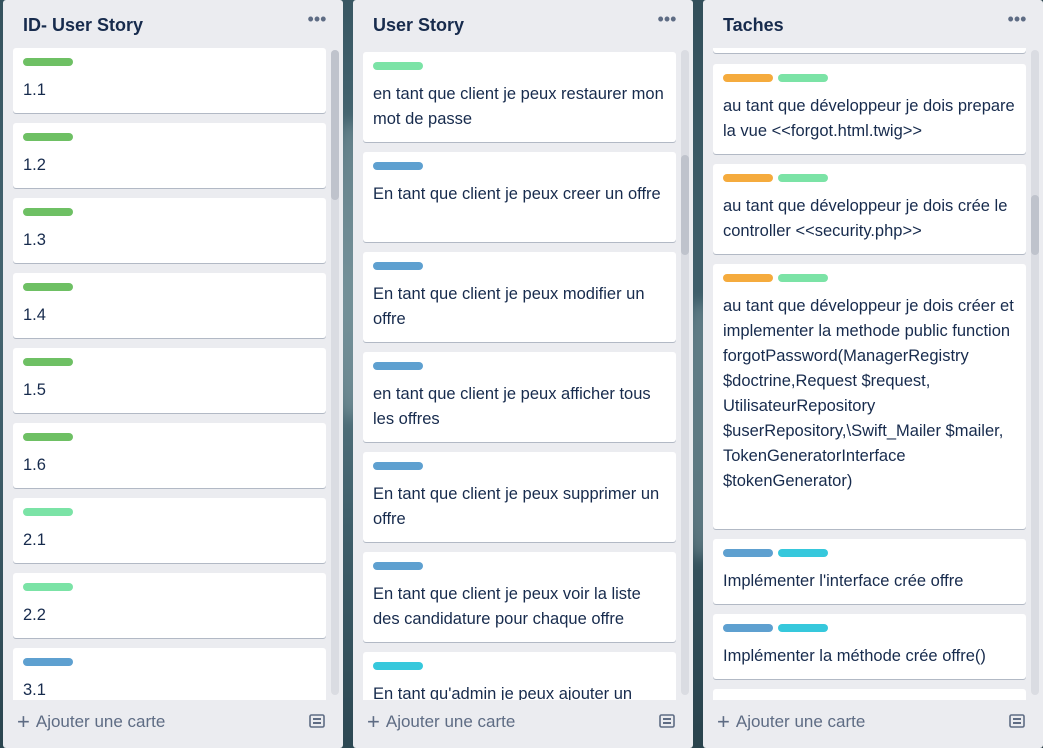 The height and width of the screenshot is (748, 1043). Describe the element at coordinates (34, 540) in the screenshot. I see `card-title: 2.1` at that location.